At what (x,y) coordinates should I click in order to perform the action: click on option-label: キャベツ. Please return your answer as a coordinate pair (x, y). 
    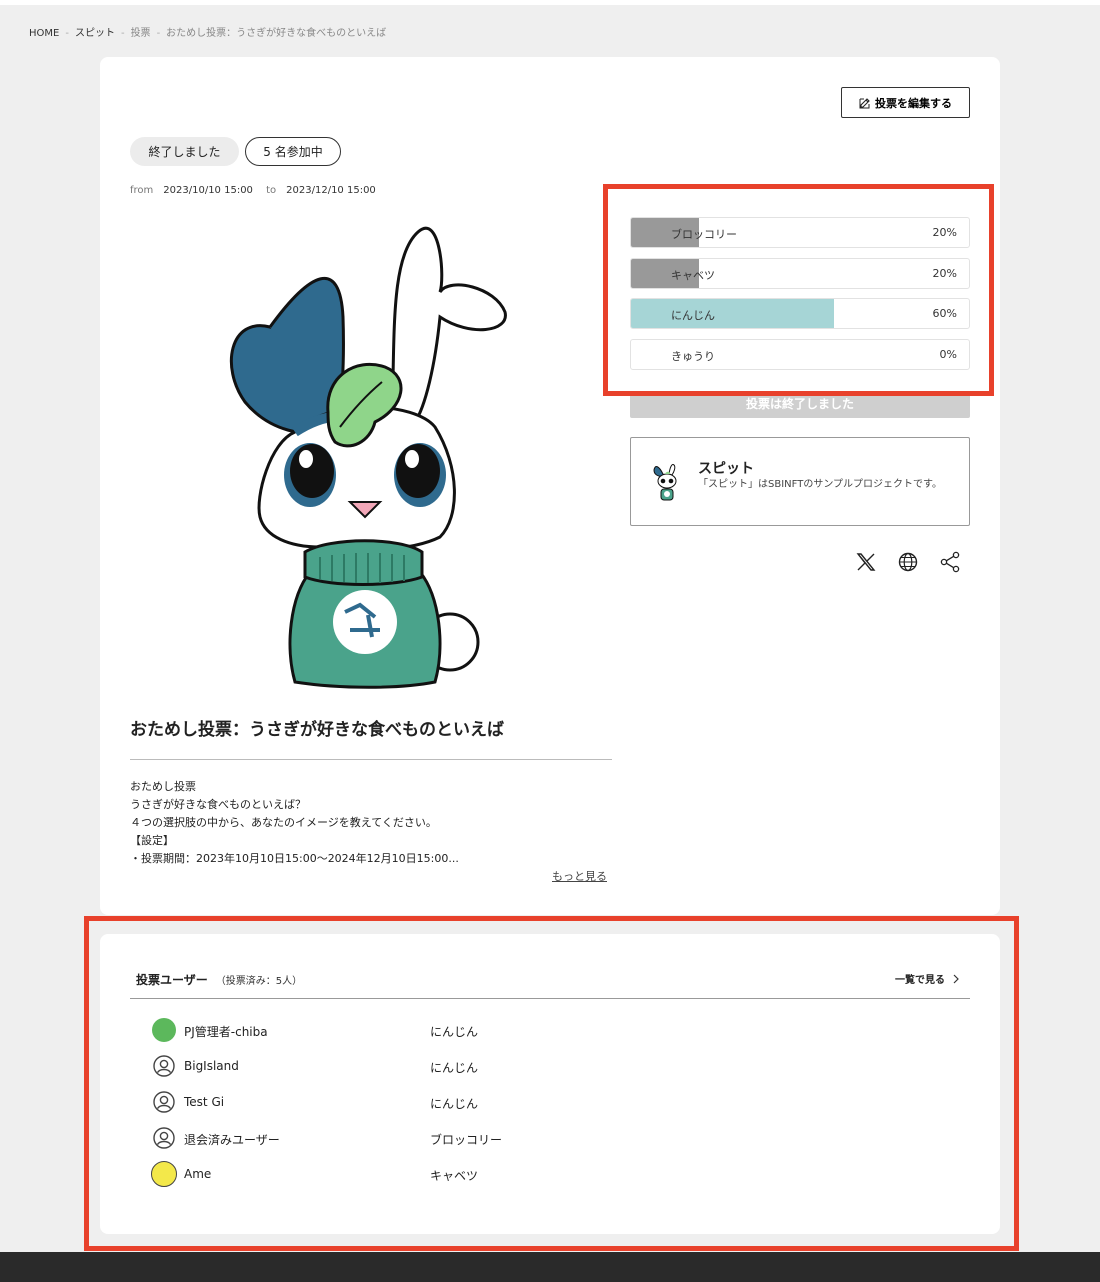
    Looking at the image, I should click on (693, 275).